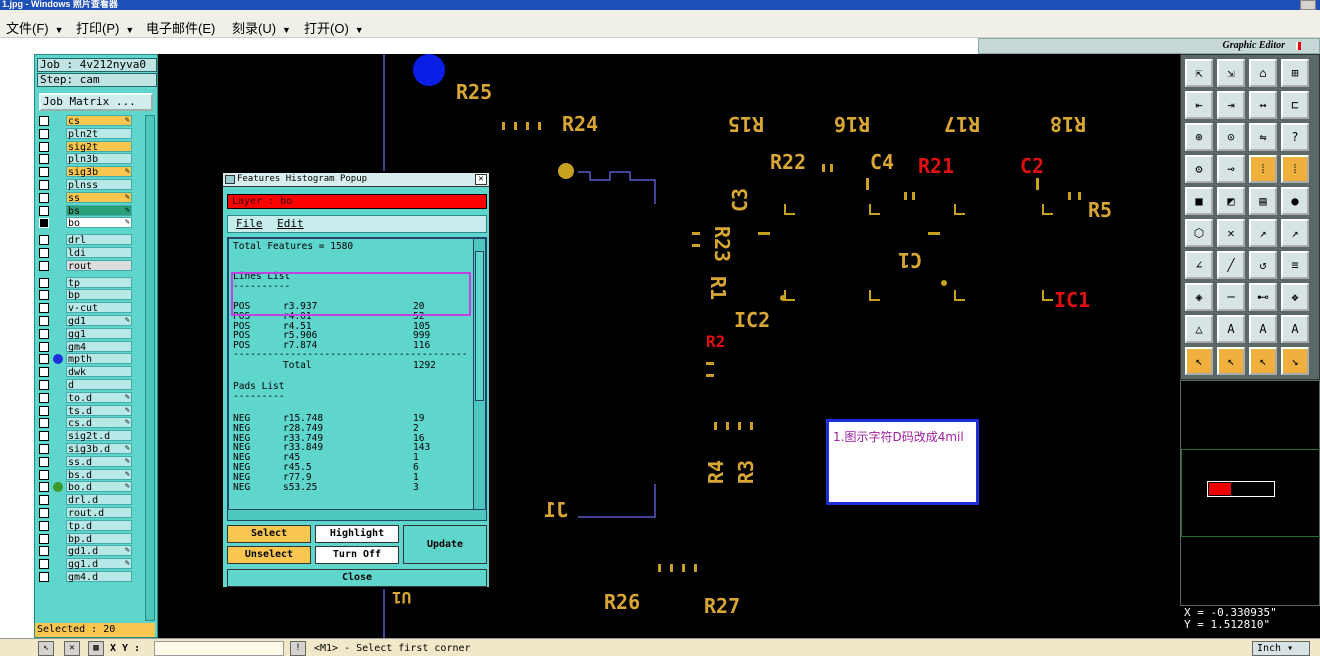 The image size is (1320, 656). What do you see at coordinates (479, 326) in the screenshot?
I see `scroll-thumb` at bounding box center [479, 326].